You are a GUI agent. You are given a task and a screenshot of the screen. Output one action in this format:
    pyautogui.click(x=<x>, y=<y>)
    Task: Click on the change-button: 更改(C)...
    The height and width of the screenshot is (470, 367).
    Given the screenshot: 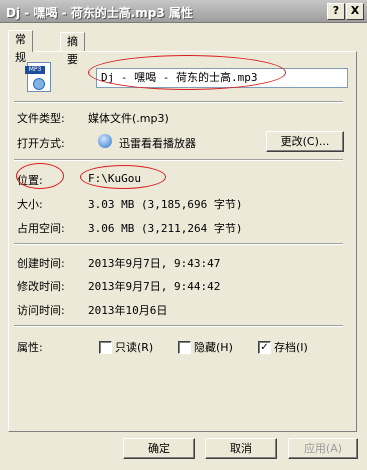 What is the action you would take?
    pyautogui.click(x=305, y=141)
    